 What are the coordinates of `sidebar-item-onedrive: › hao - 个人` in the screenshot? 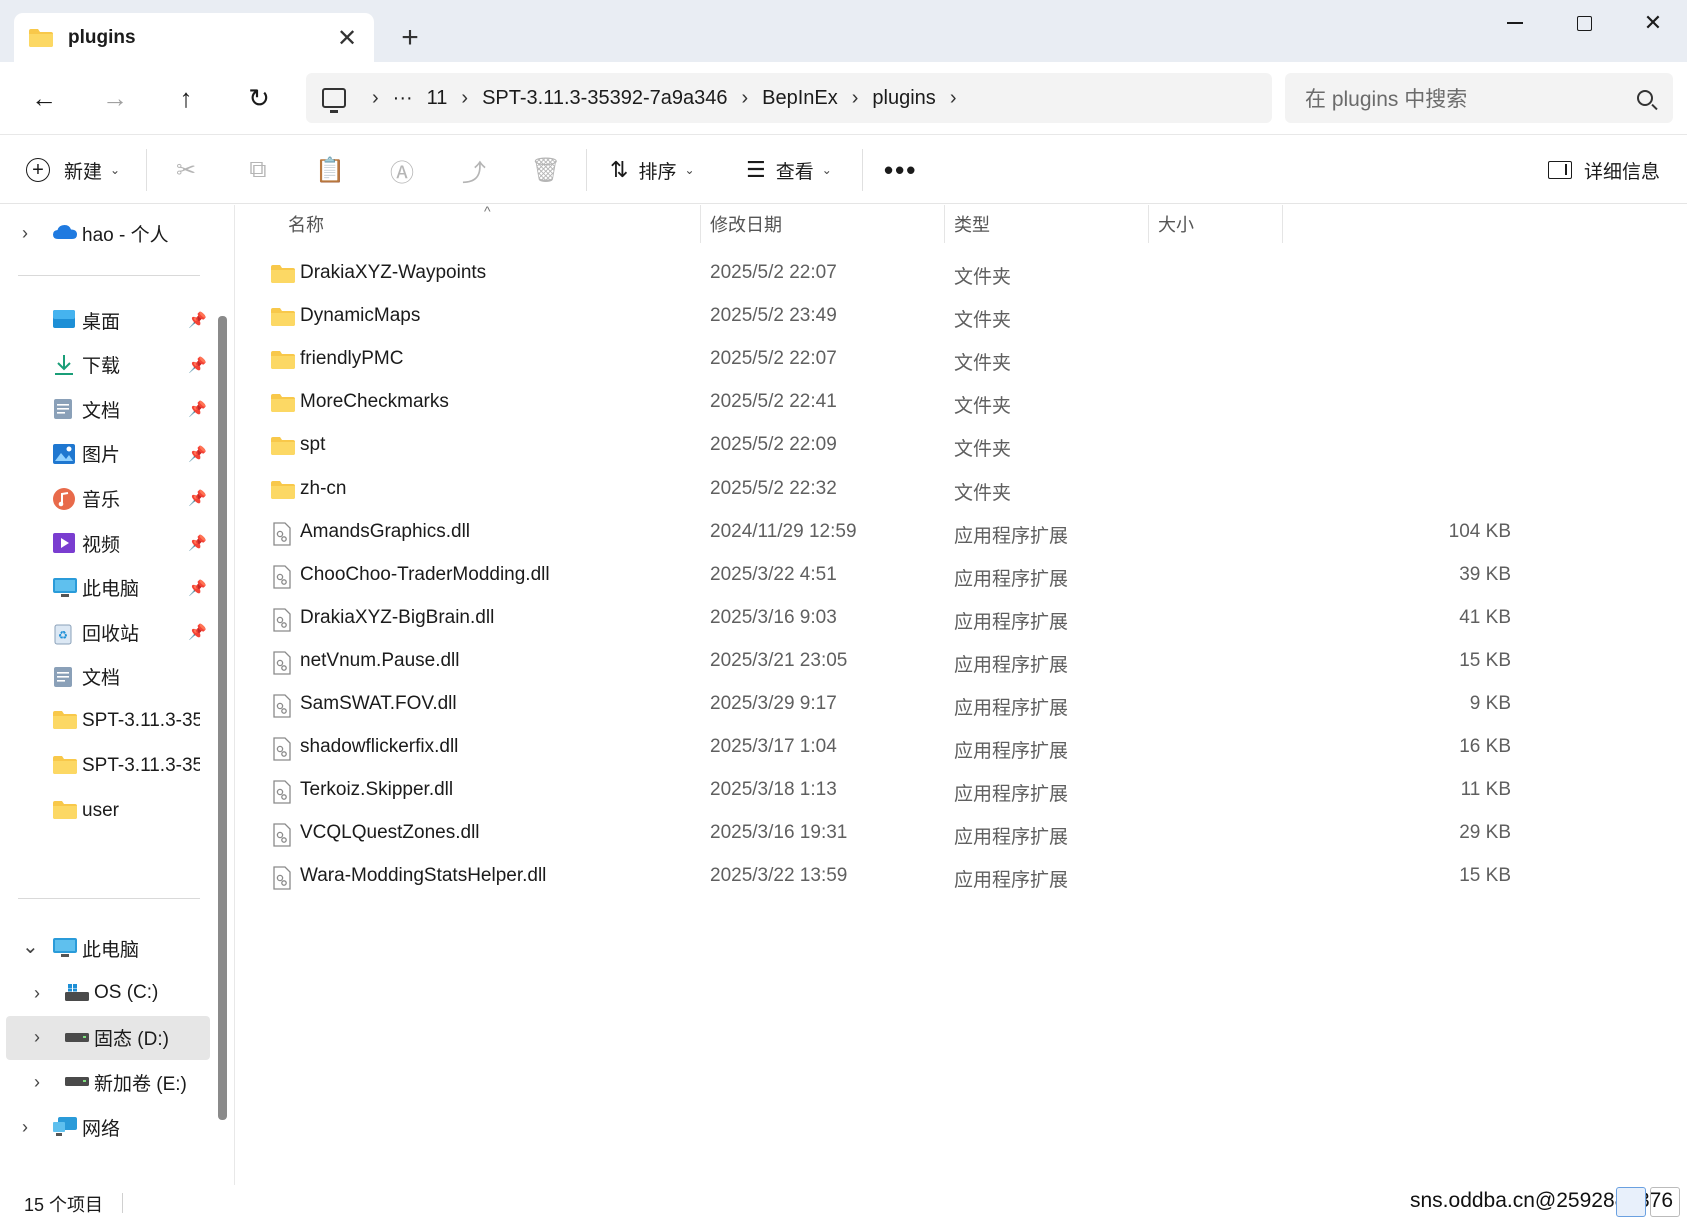 It's located at (105, 233).